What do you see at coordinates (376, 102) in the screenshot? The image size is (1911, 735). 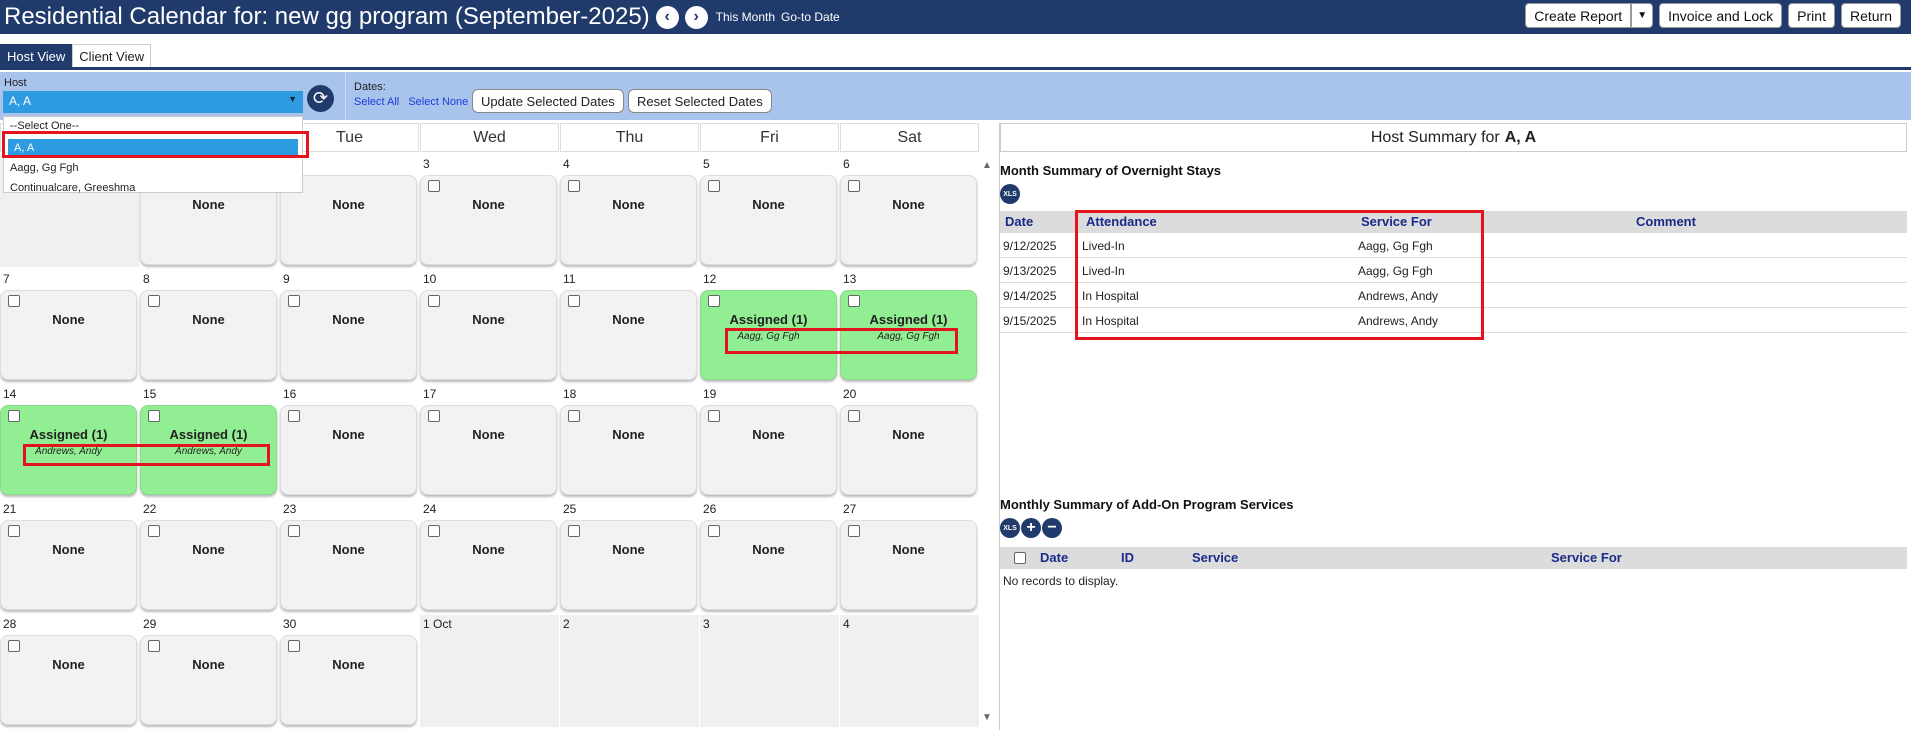 I see `select-all-link: Select All` at bounding box center [376, 102].